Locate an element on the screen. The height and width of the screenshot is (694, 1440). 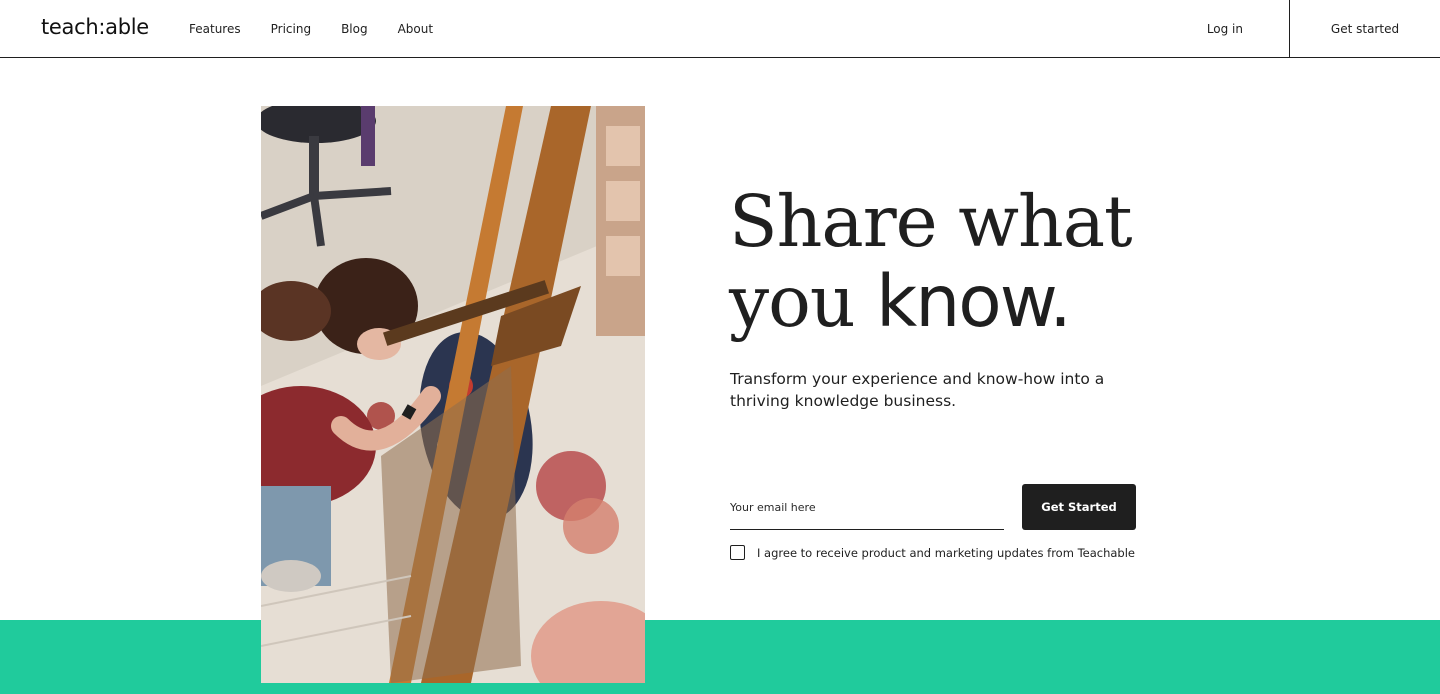
headline-line-1: Share what is located at coordinates (931, 221).